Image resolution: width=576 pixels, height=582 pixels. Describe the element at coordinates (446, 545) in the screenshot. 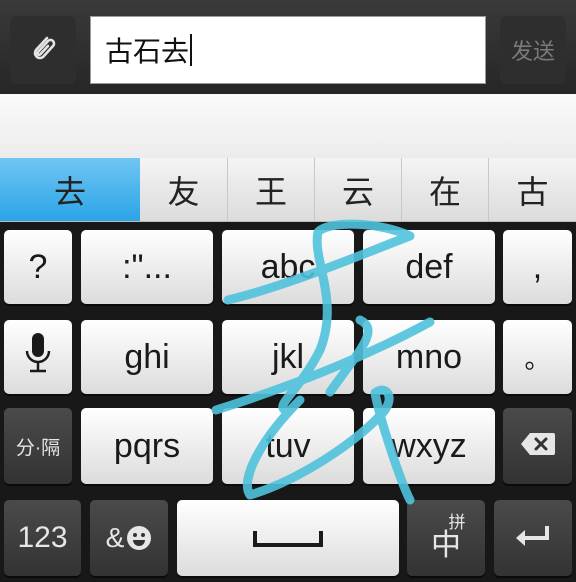

I see `chinese-label: 中` at that location.